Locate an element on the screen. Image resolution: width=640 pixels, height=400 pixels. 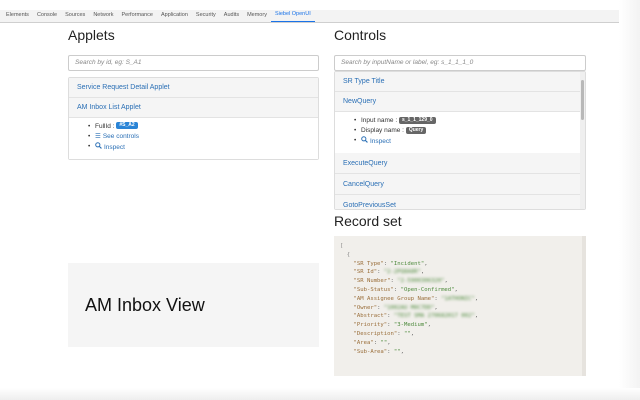
applet-fullid-row: FullId : #S_A2 is located at coordinates (203, 127).